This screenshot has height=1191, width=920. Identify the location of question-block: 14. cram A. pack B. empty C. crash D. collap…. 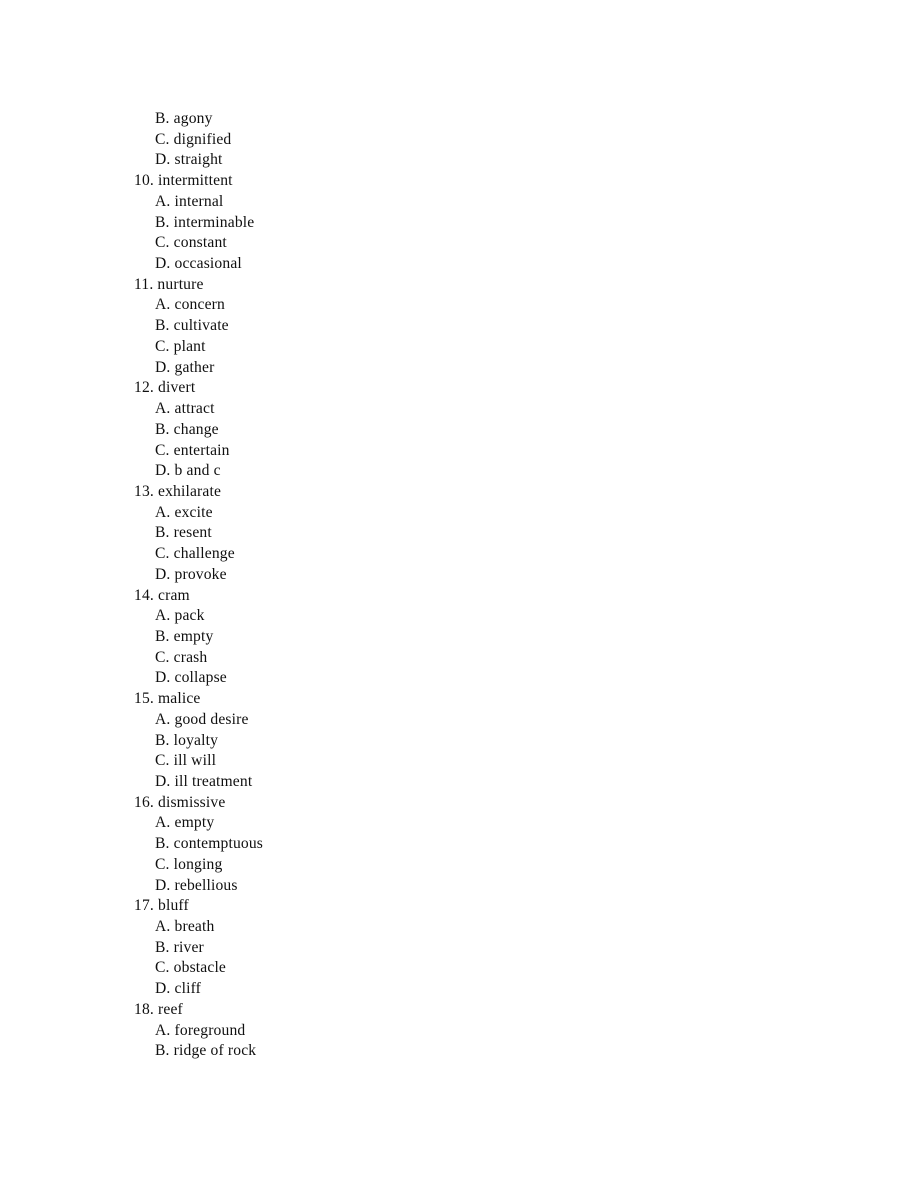
(484, 638).